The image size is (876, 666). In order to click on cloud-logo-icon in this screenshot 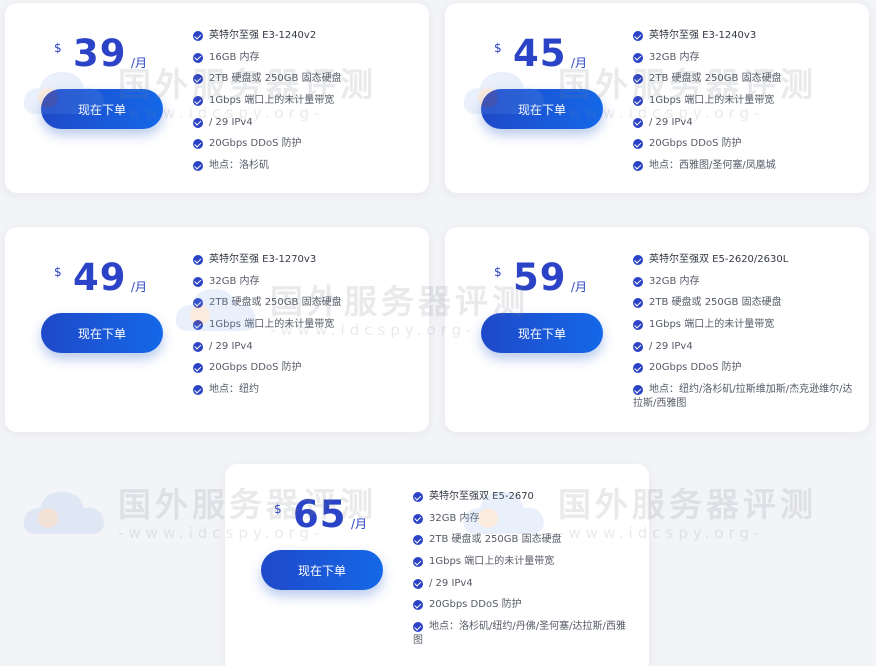, I will do `click(63, 513)`.